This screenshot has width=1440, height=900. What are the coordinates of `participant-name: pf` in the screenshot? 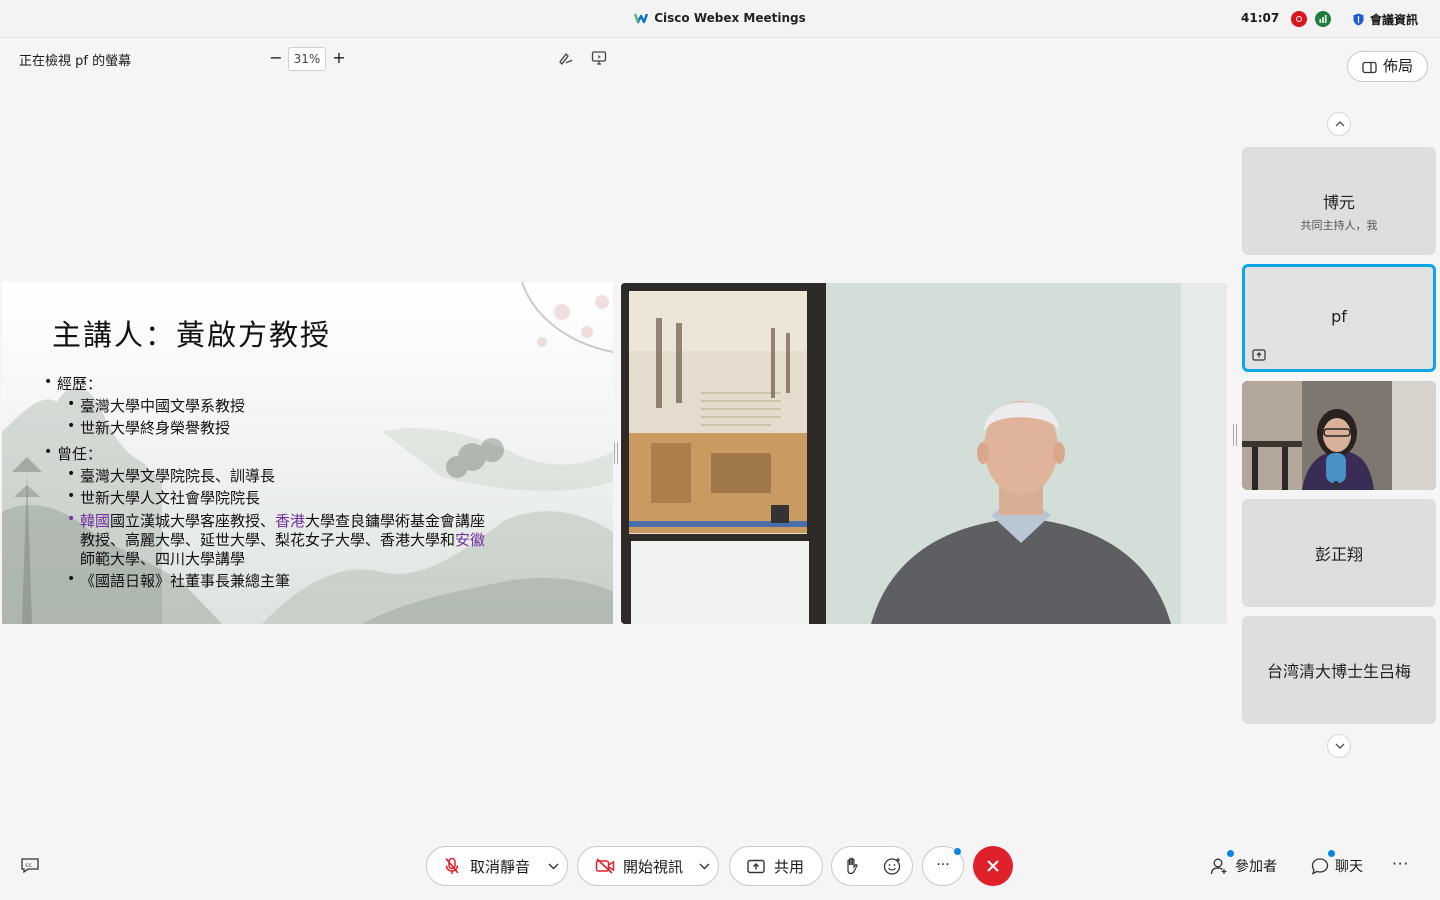 It's located at (1339, 316).